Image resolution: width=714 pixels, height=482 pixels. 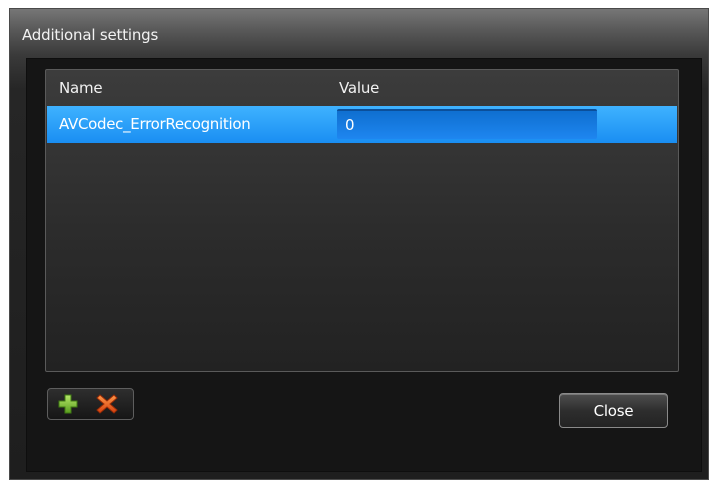 I want to click on x-icon, so click(x=107, y=404).